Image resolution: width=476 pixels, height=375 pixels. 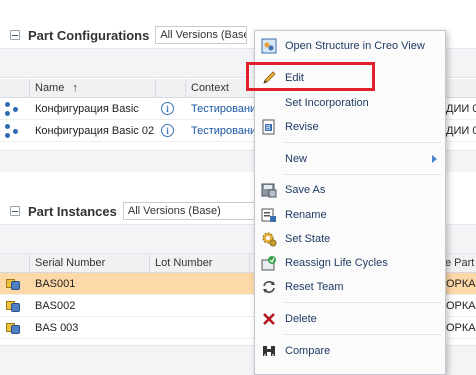 I want to click on info-column, so click(x=171, y=88).